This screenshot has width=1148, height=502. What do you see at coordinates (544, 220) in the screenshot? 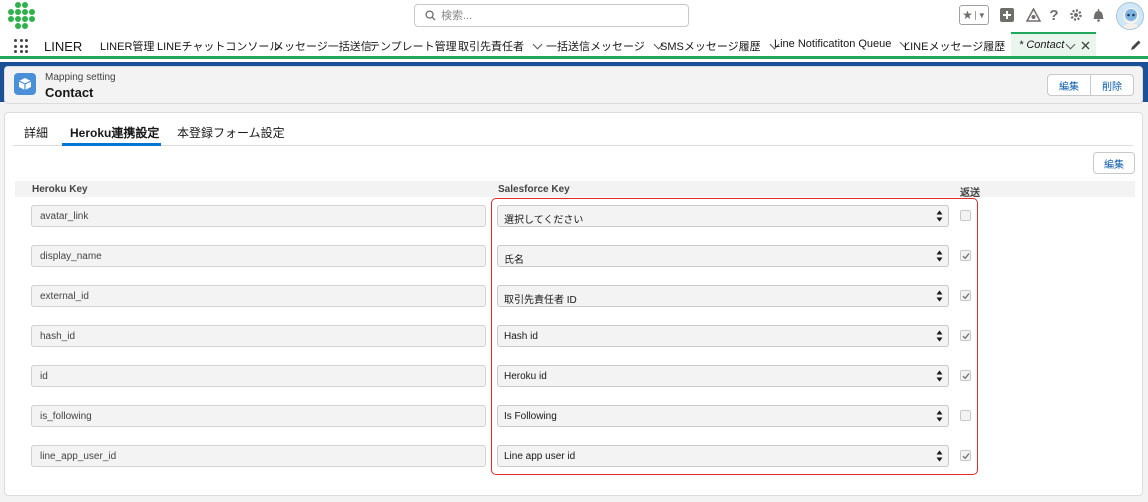
I see `salesforce-key-value: 選択してください` at bounding box center [544, 220].